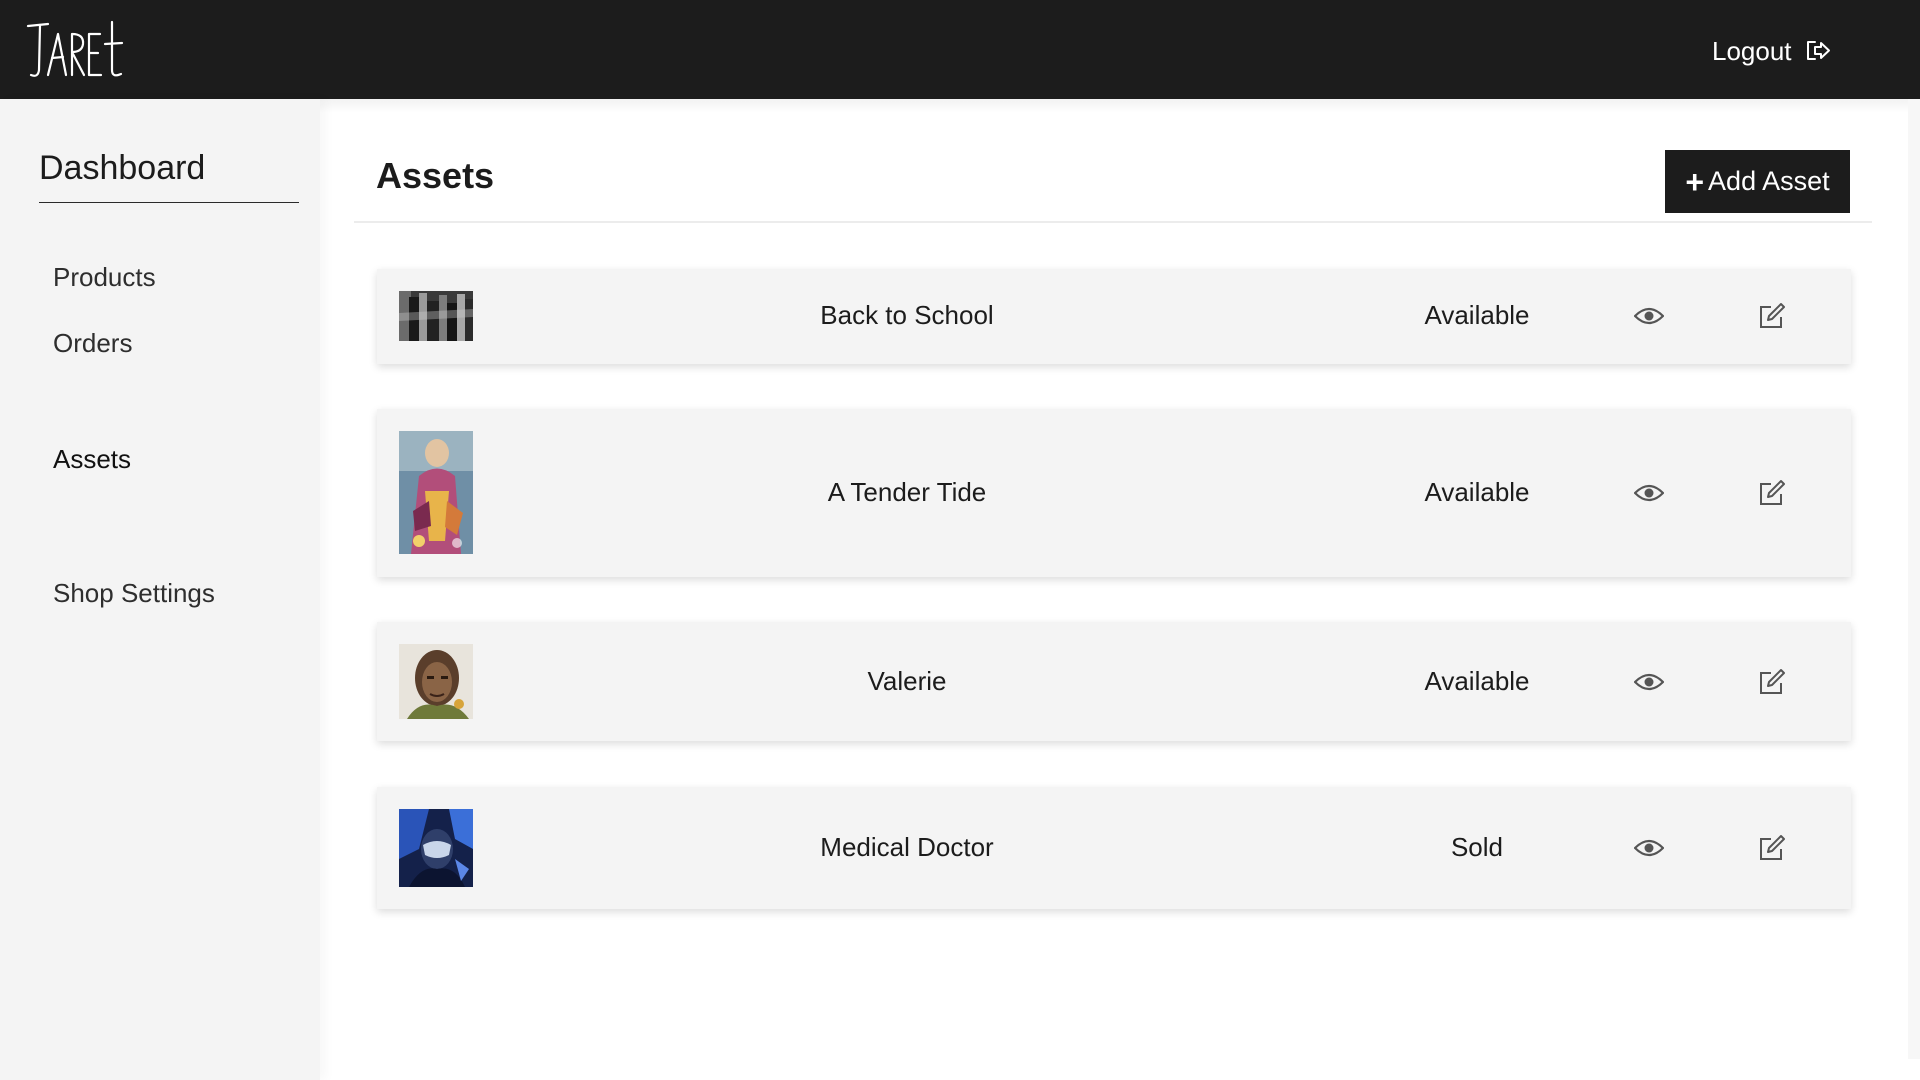 Image resolution: width=1920 pixels, height=1080 pixels. I want to click on sidebar-item-shop-settings: Shop Settings, so click(134, 593).